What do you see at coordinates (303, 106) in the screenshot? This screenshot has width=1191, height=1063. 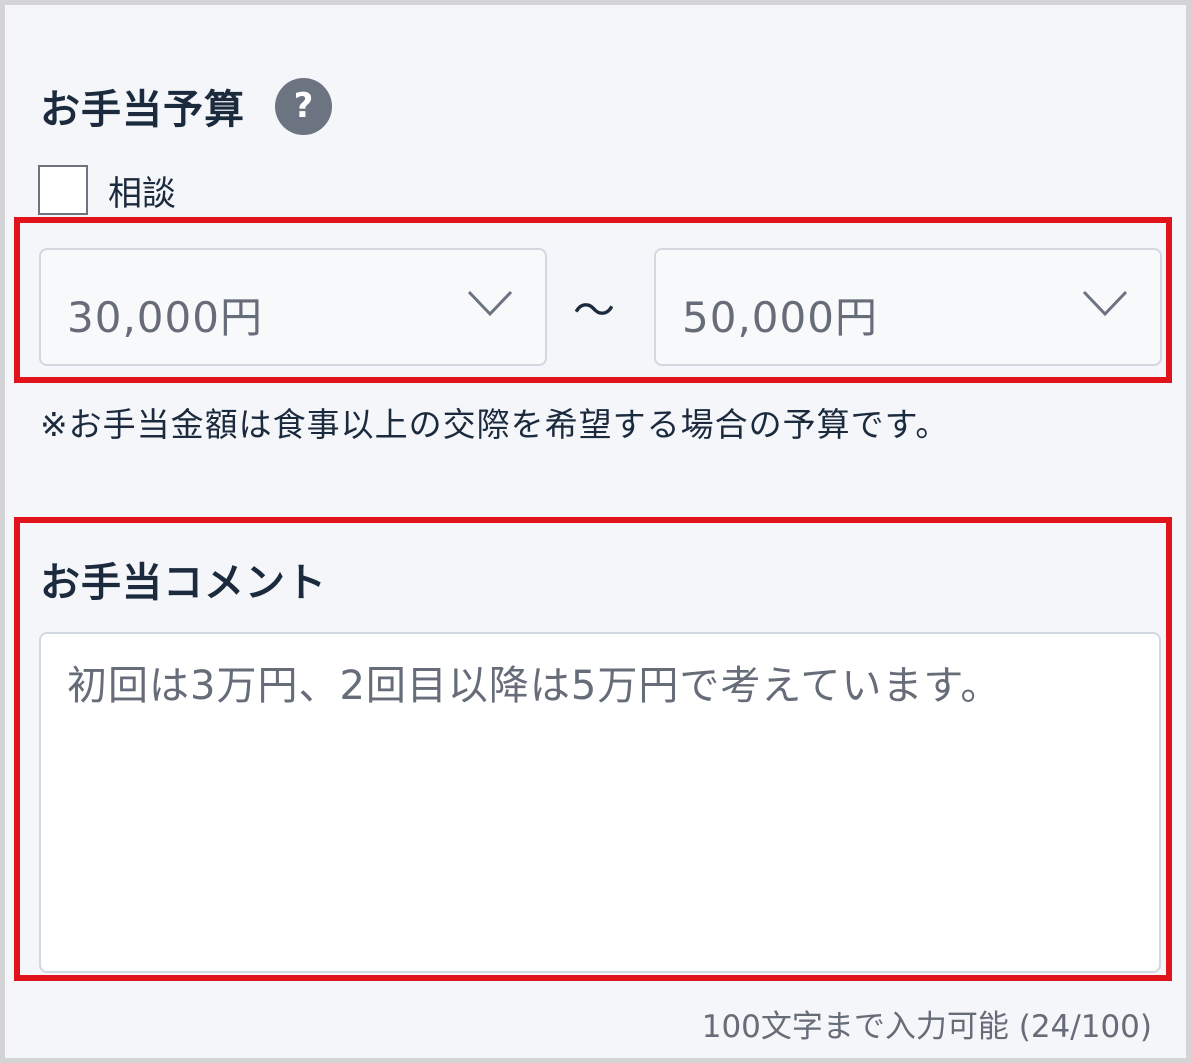 I see `help-icon: ?` at bounding box center [303, 106].